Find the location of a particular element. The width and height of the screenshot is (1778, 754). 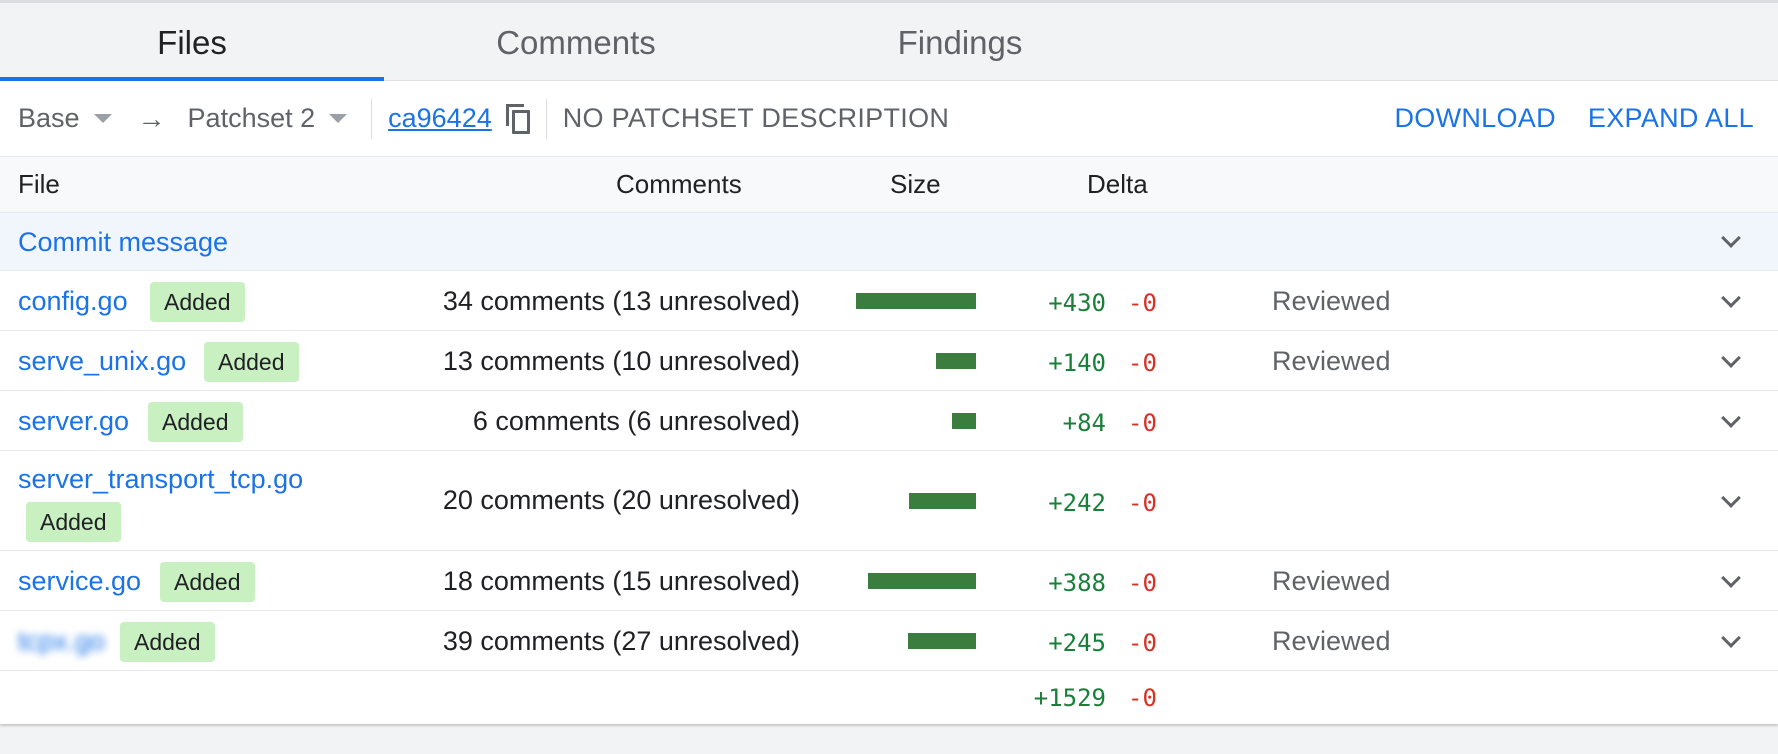

tab-comments: Comments is located at coordinates (576, 41).